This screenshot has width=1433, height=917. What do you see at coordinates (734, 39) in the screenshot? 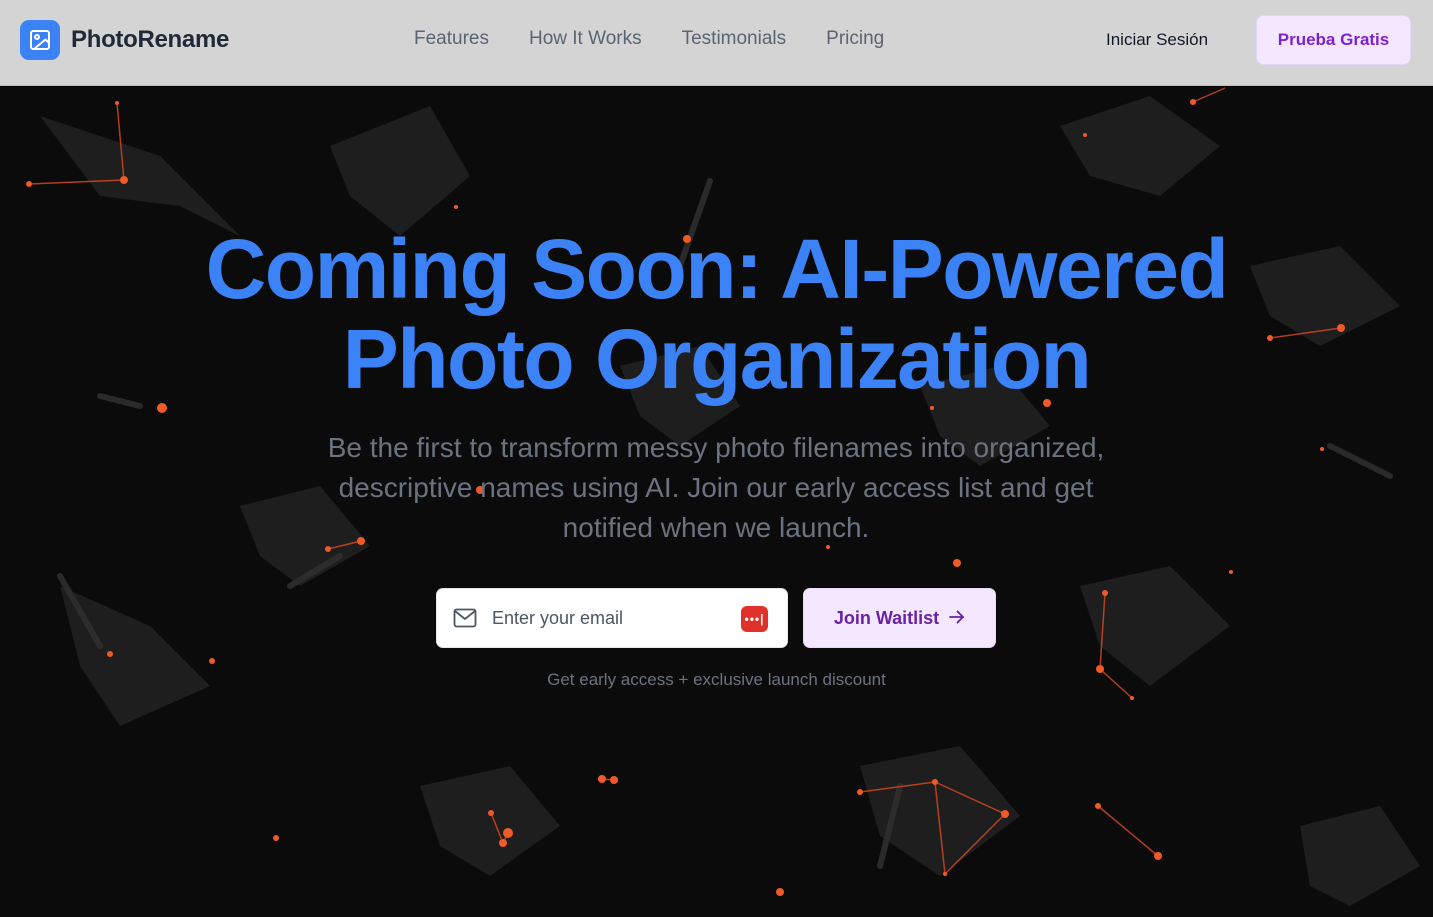
I see `nav-link-testimonials: Testimonials` at bounding box center [734, 39].